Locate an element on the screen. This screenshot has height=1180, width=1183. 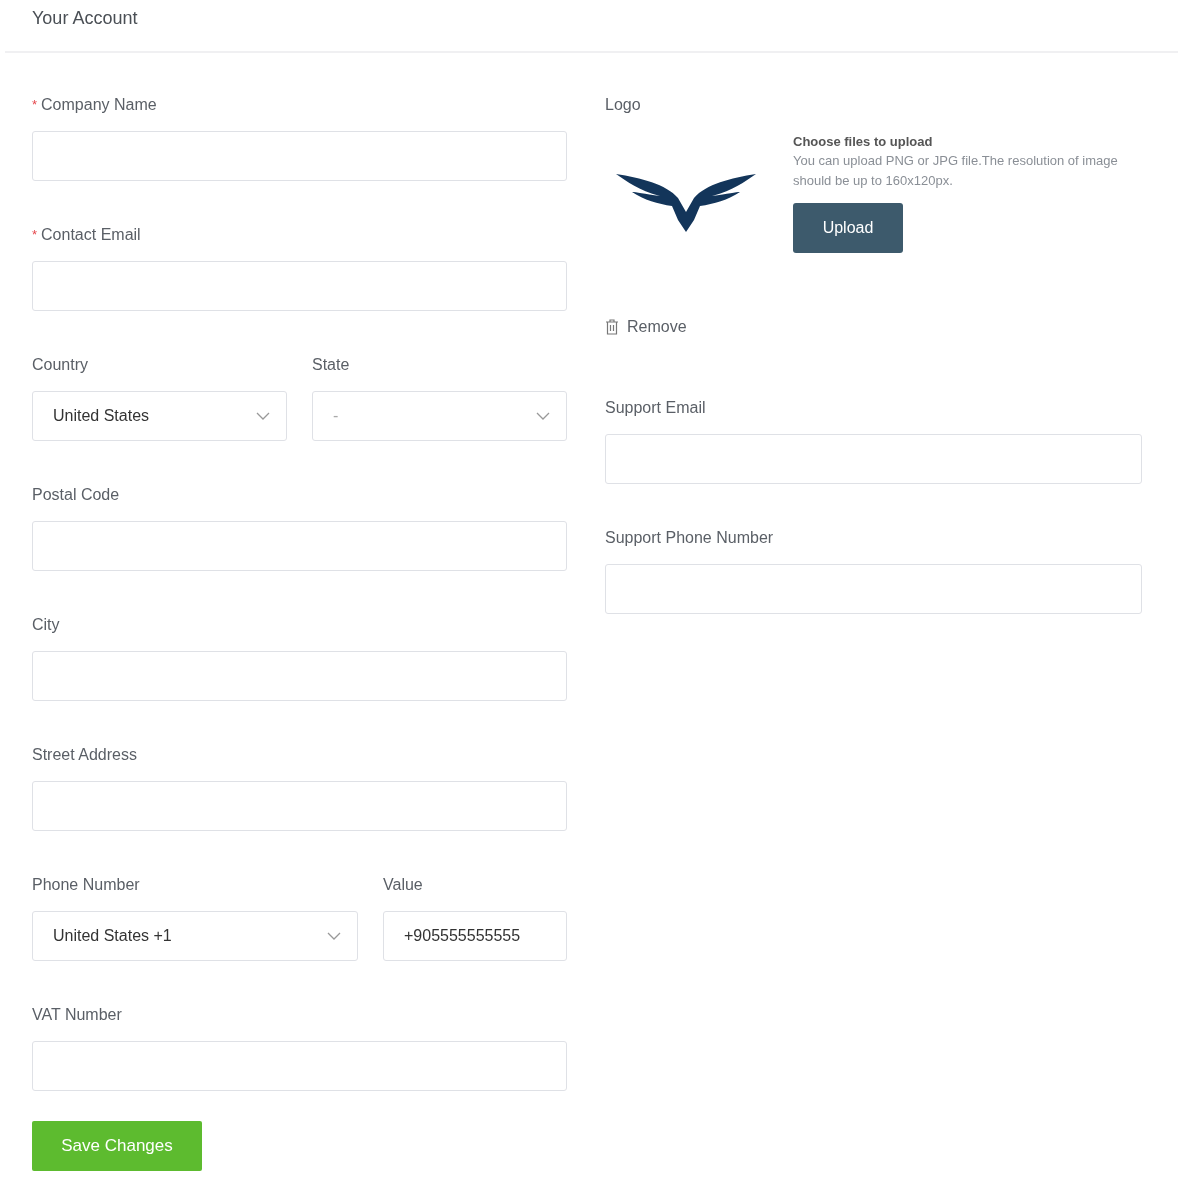
field-label: Value is located at coordinates (403, 885).